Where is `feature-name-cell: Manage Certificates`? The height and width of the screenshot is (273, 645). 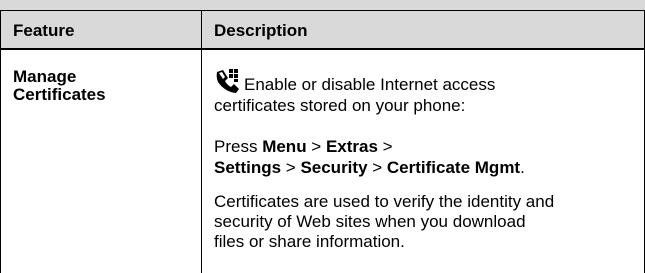
feature-name-cell: Manage Certificates is located at coordinates (59, 86).